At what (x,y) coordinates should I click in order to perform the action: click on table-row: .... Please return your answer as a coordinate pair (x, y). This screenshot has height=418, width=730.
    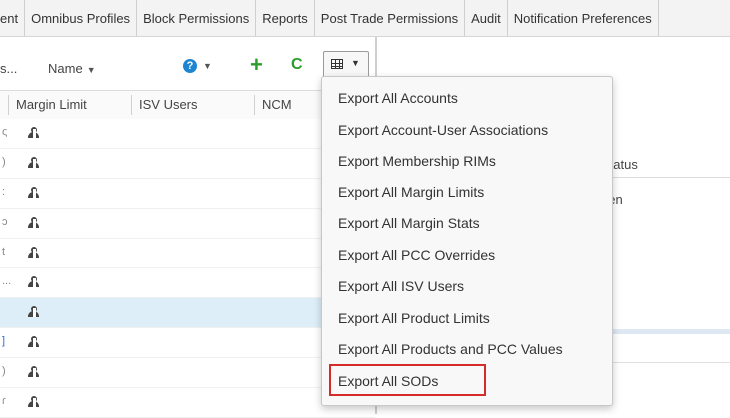
    Looking at the image, I should click on (187, 283).